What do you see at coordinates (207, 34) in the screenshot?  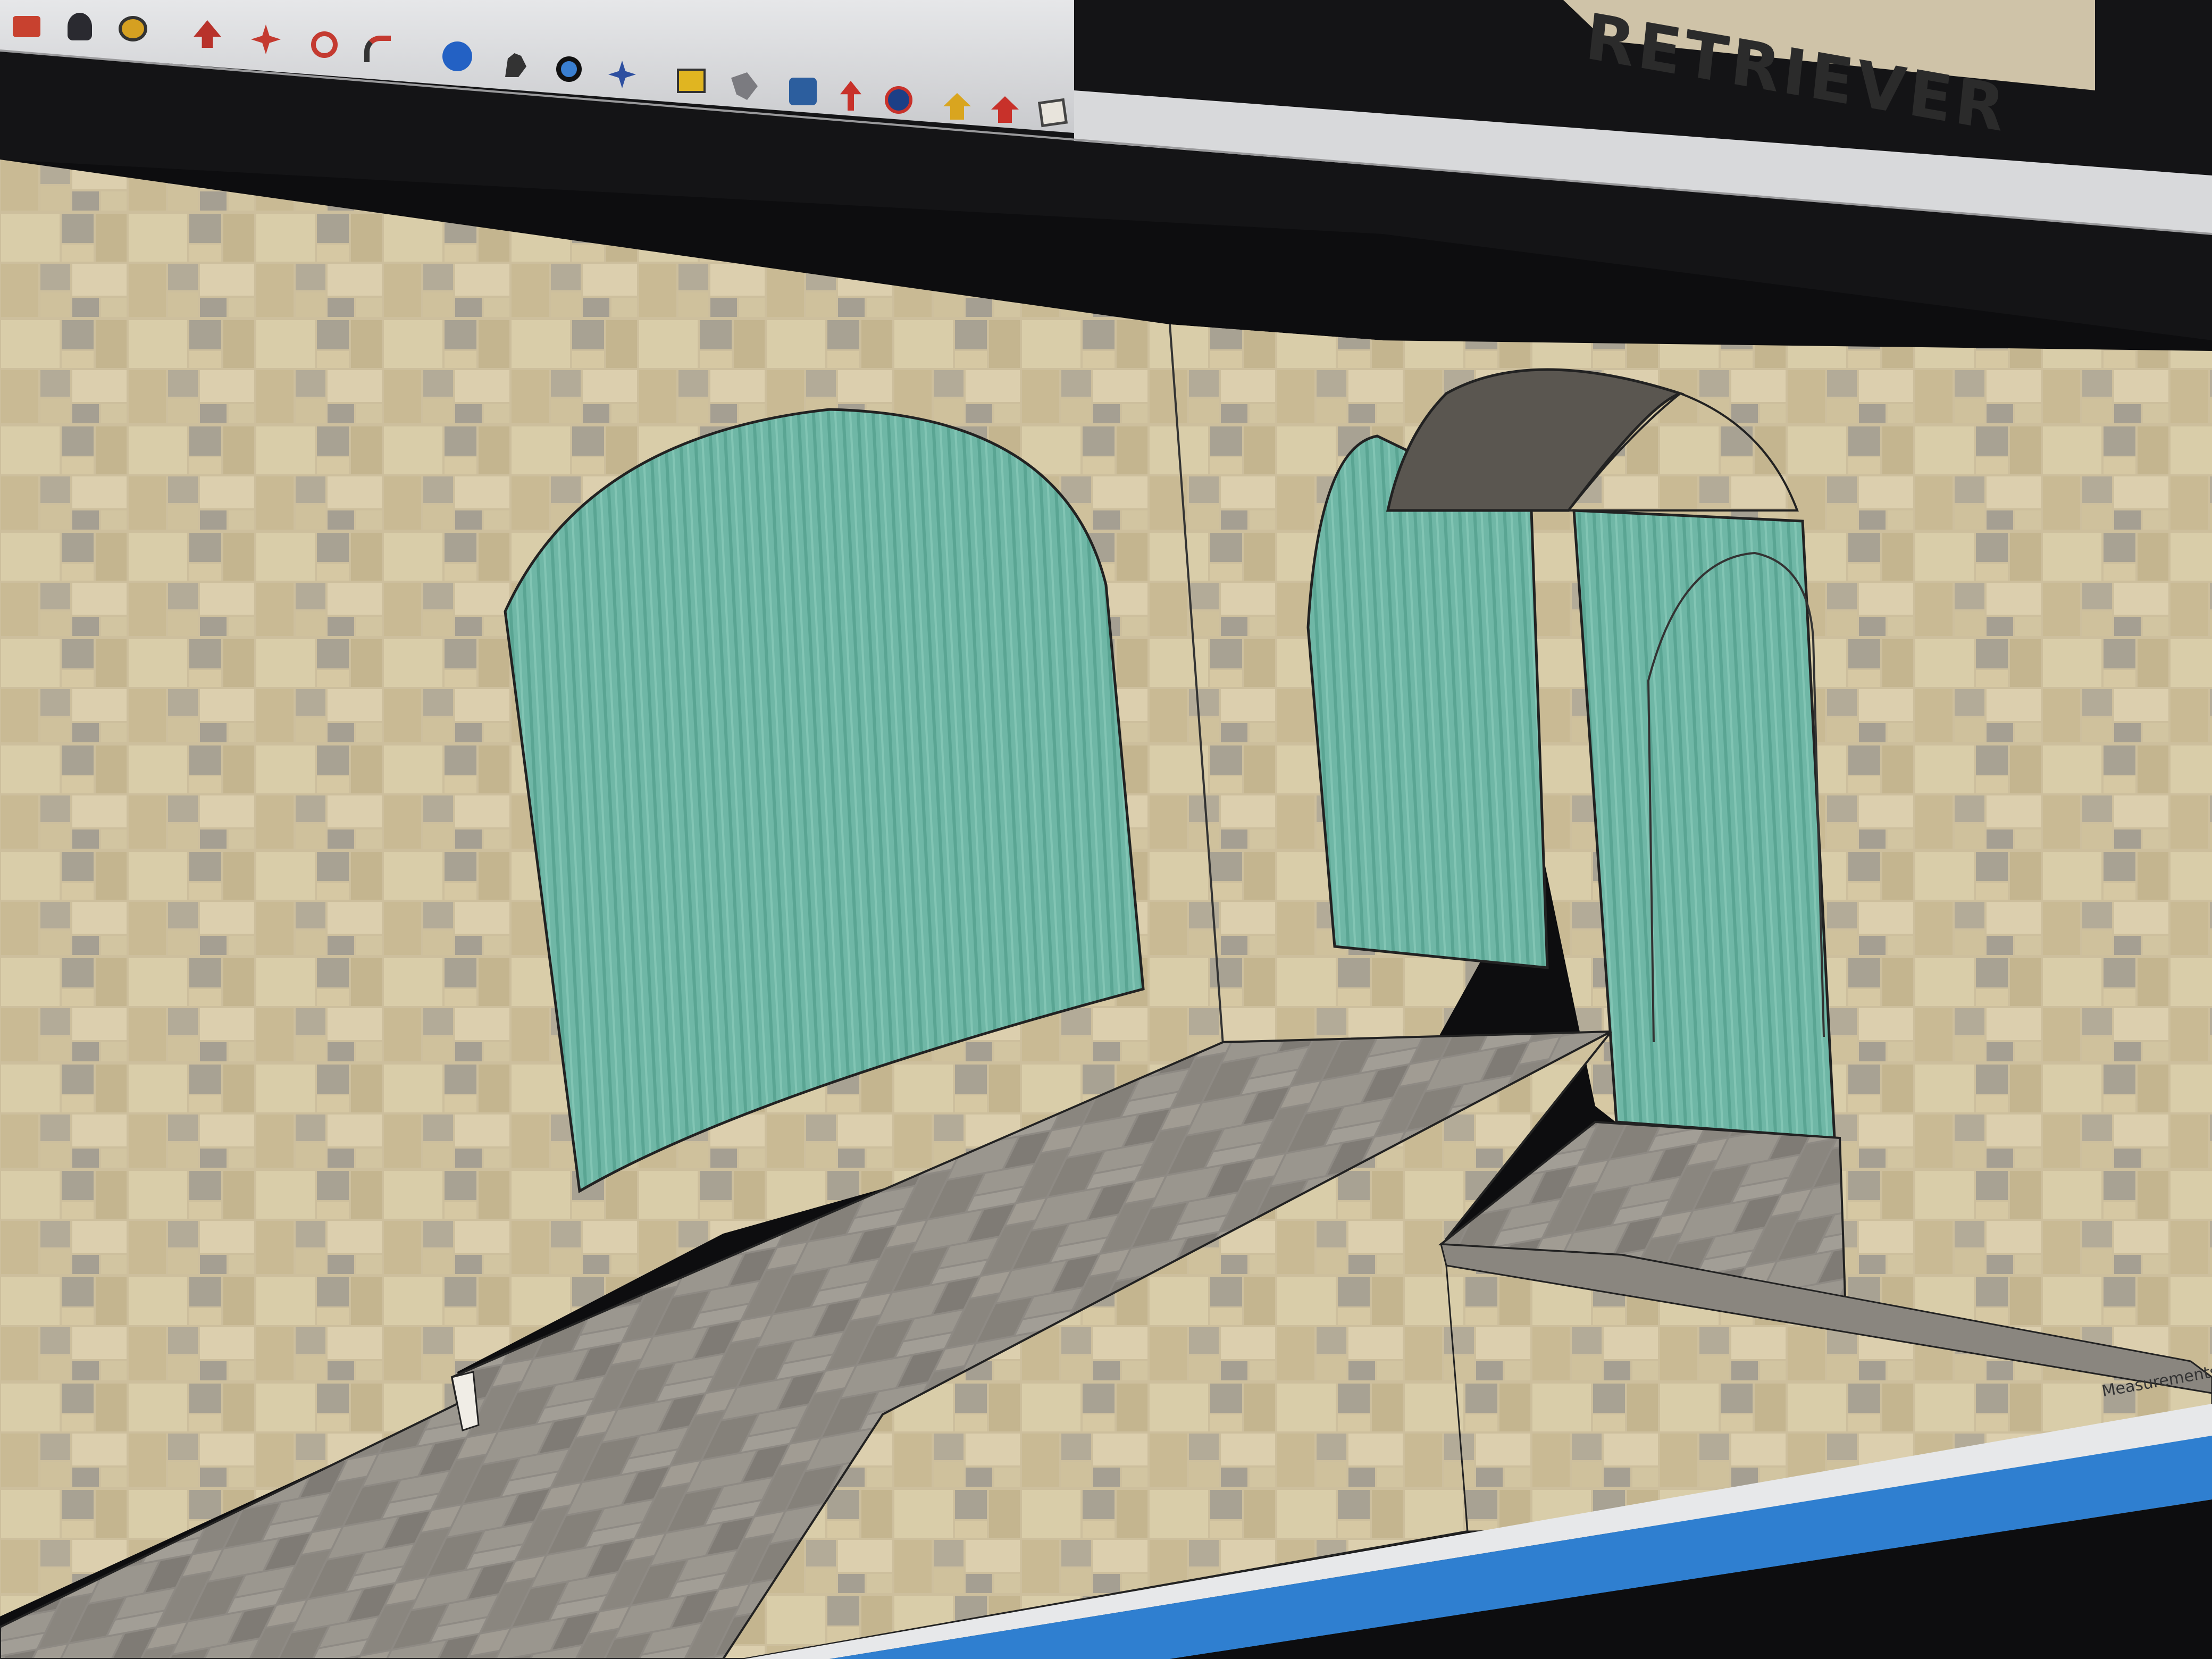 I see `push-pull-icon` at bounding box center [207, 34].